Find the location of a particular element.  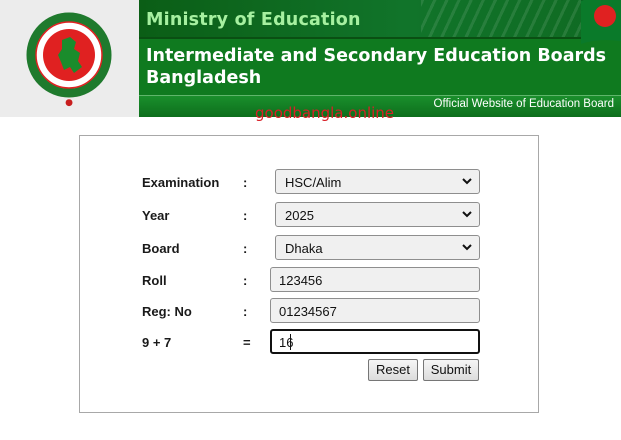

board-select: Dhaka is located at coordinates (377, 247).